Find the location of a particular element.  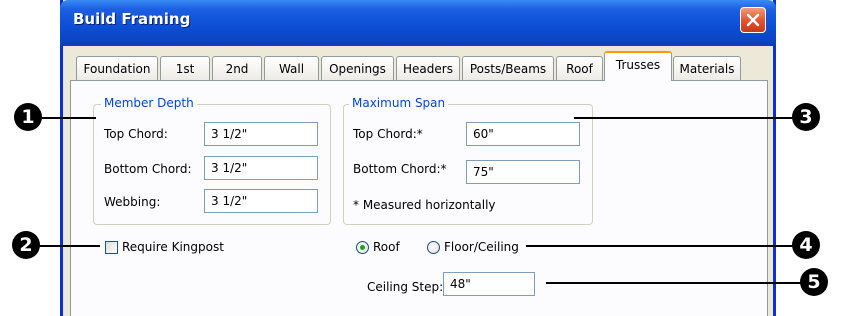

tab-label: Materials is located at coordinates (707, 69).